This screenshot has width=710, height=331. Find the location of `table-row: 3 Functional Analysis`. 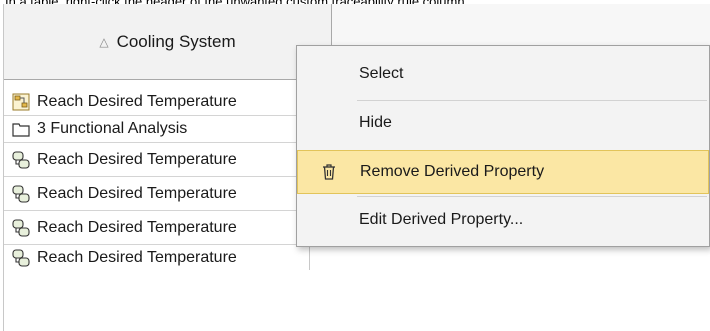

table-row: 3 Functional Analysis is located at coordinates (157, 129).